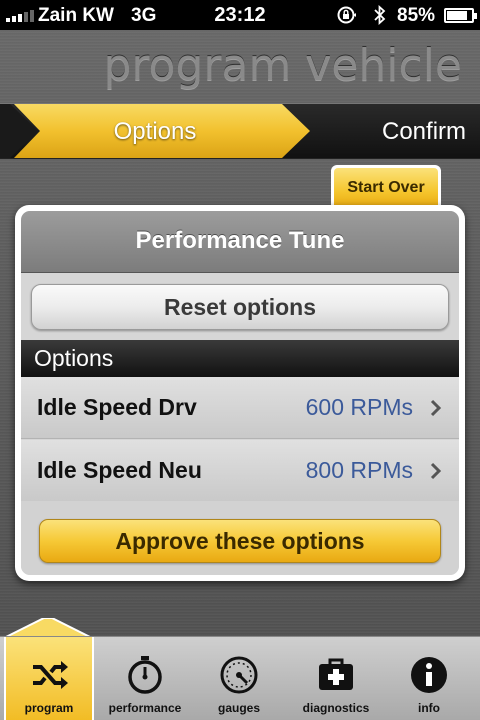 This screenshot has height=720, width=480. What do you see at coordinates (49, 708) in the screenshot?
I see `tab-label: program` at bounding box center [49, 708].